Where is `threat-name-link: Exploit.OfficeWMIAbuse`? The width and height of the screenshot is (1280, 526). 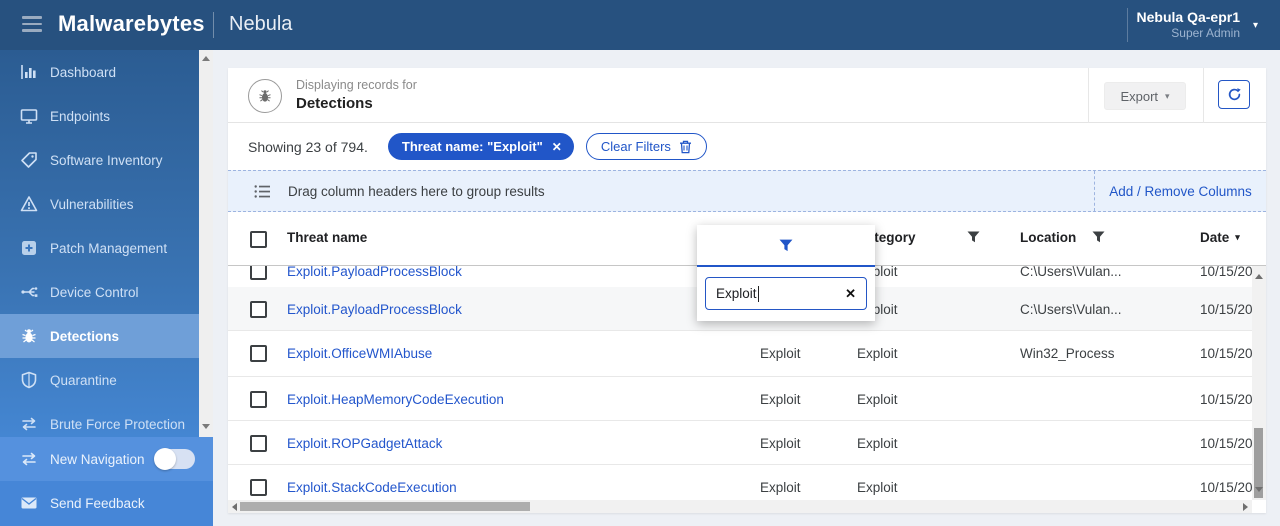 threat-name-link: Exploit.OfficeWMIAbuse is located at coordinates (359, 353).